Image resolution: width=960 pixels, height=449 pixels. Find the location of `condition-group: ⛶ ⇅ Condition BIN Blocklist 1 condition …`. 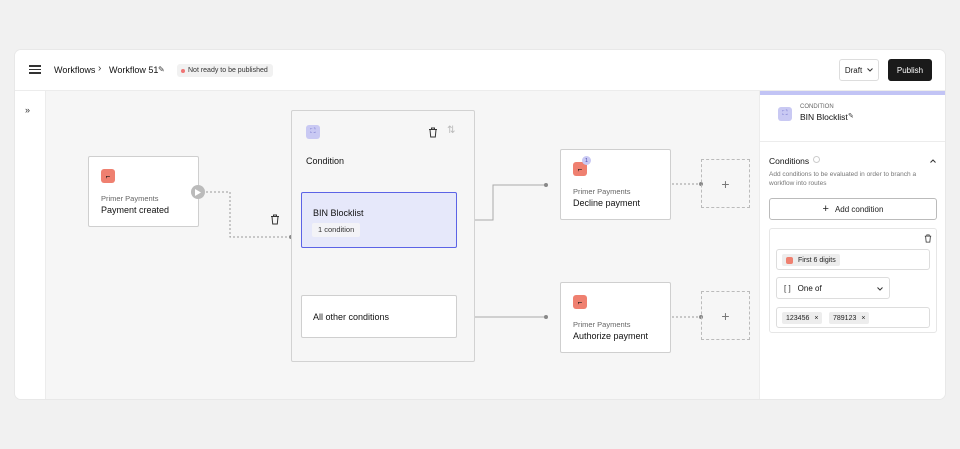

condition-group: ⛶ ⇅ Condition BIN Blocklist 1 condition … is located at coordinates (383, 236).